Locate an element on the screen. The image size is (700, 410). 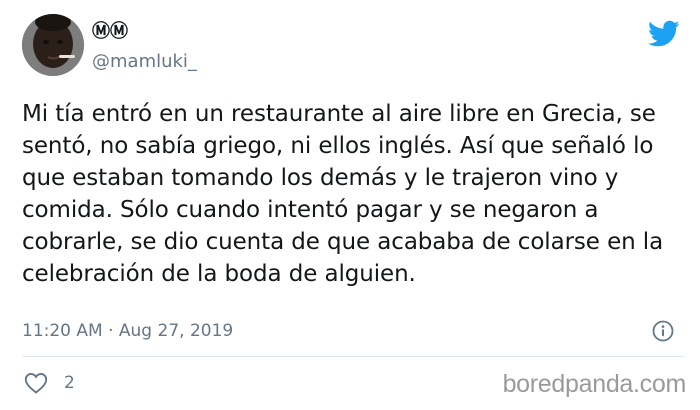
like-count: 2 is located at coordinates (69, 383).